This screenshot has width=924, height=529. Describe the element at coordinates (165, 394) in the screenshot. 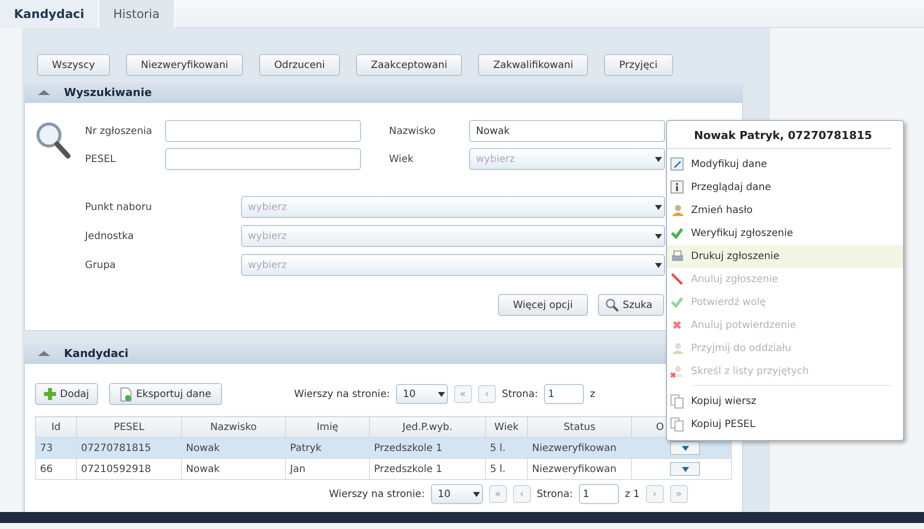

I see `export-button: Eksportuj dane` at that location.